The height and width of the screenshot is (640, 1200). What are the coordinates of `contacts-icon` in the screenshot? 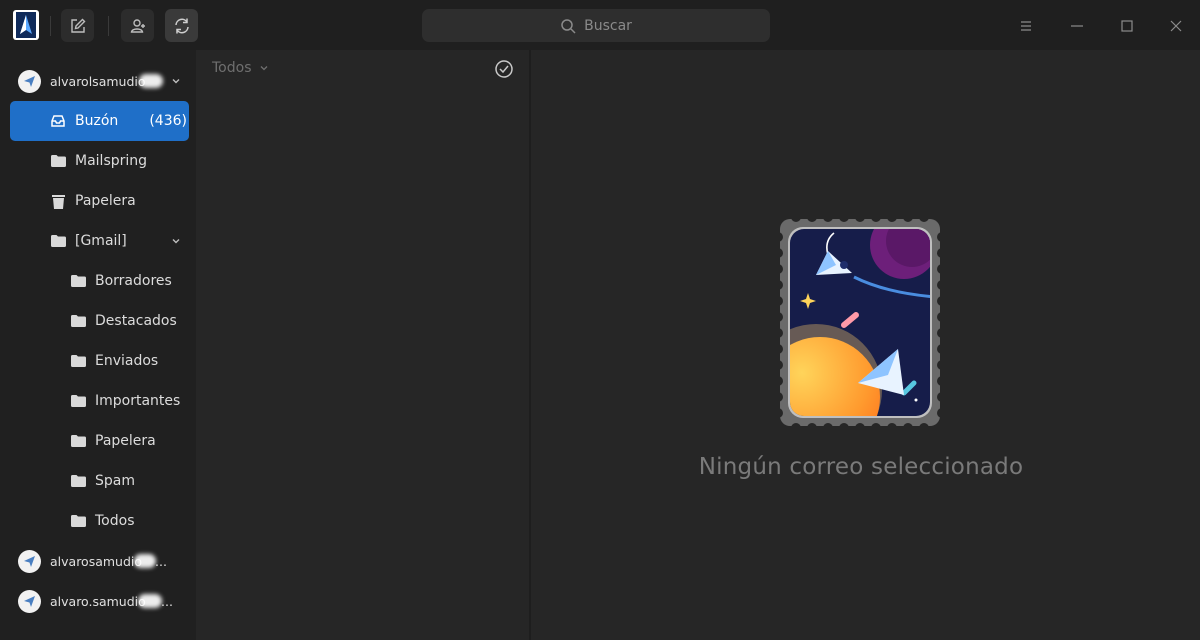 It's located at (137, 25).